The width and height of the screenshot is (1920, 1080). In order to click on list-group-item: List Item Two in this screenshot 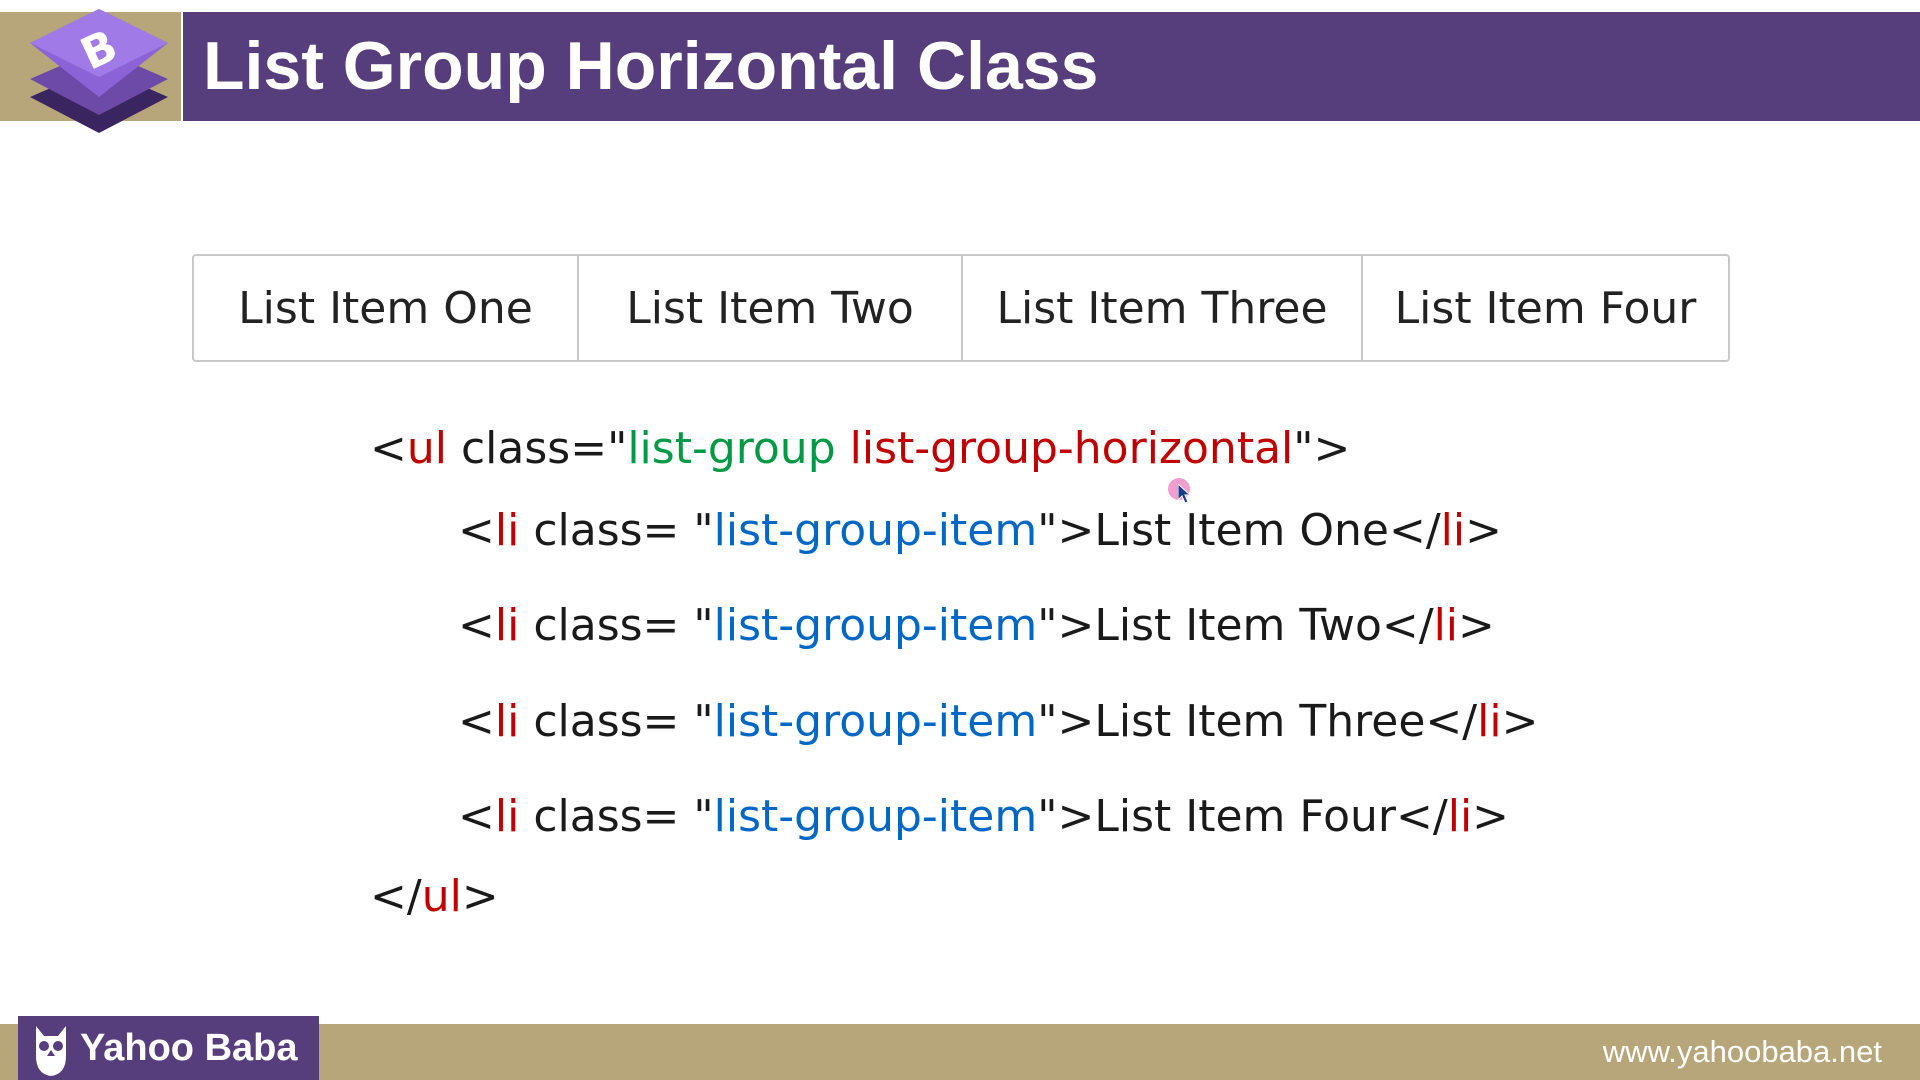, I will do `click(771, 308)`.